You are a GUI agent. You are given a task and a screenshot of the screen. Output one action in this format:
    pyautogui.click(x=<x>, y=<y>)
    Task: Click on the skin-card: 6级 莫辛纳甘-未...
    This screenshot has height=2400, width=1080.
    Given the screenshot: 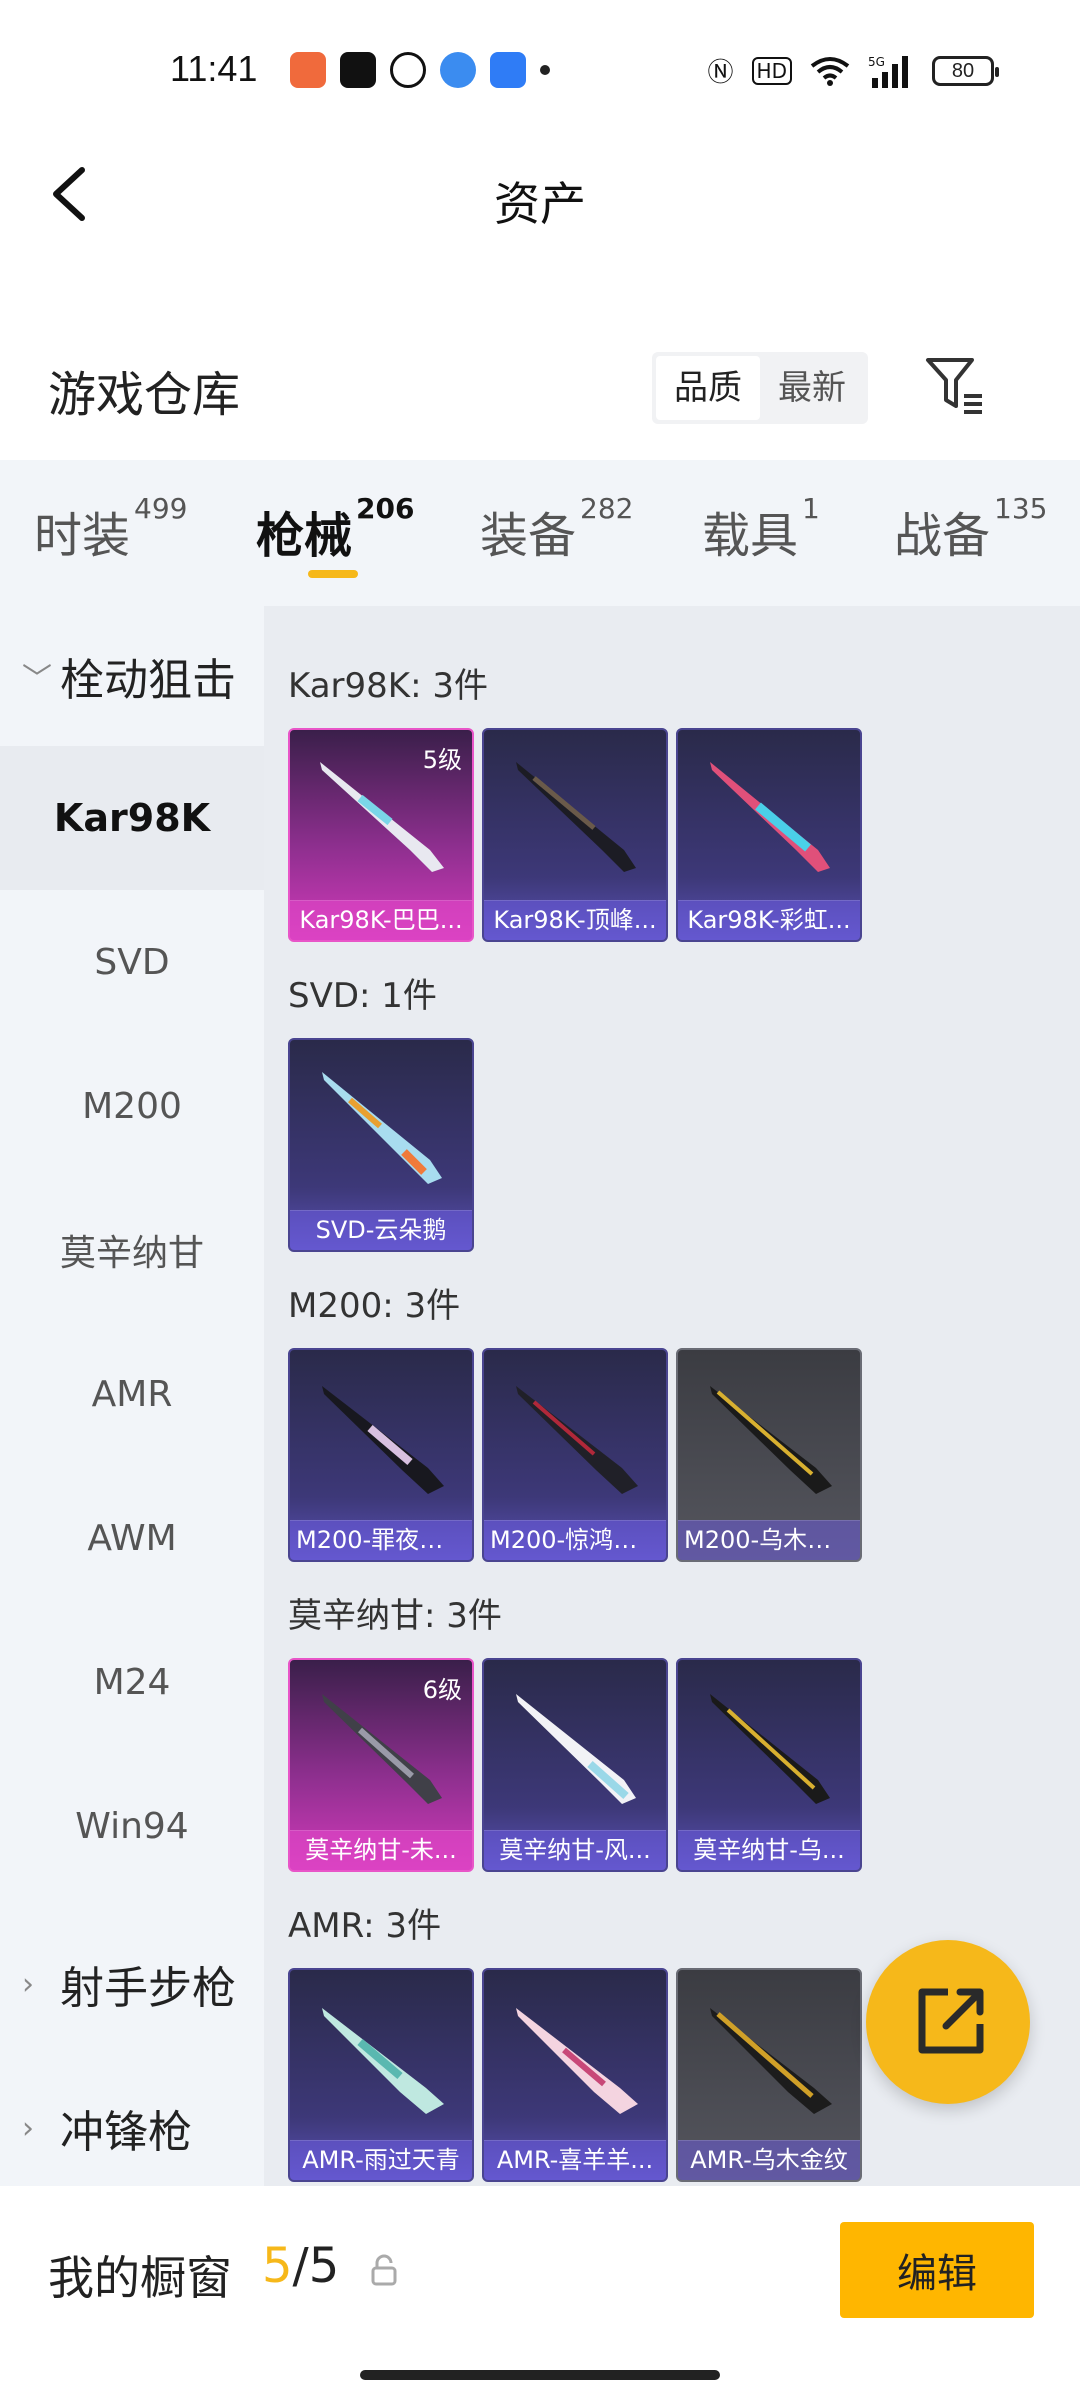 What is the action you would take?
    pyautogui.click(x=381, y=1765)
    